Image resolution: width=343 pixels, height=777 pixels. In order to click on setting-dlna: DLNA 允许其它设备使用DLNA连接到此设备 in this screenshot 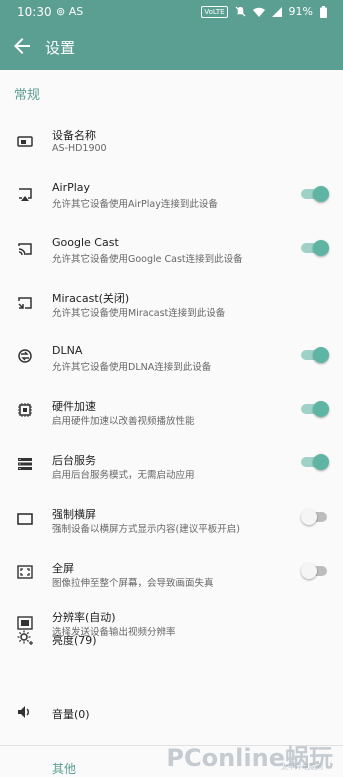, I will do `click(171, 361)`.